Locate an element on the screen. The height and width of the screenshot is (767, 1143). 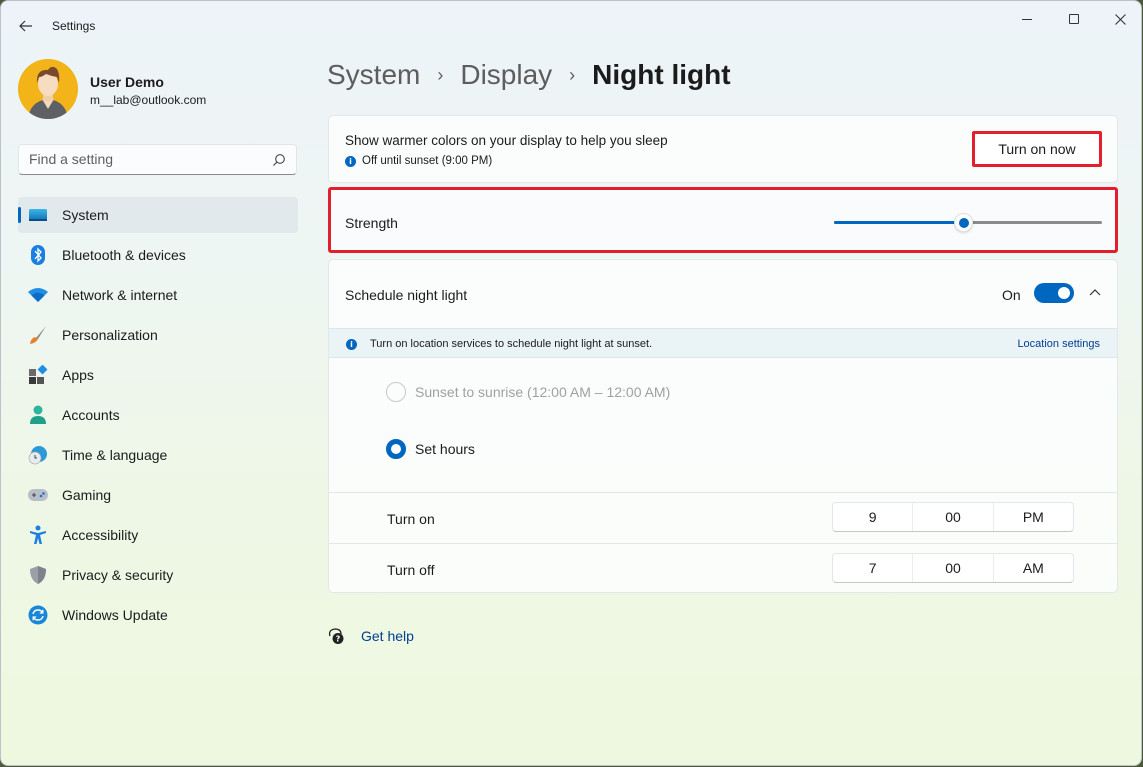
user-email: m__lab@outlook.com is located at coordinates (148, 100).